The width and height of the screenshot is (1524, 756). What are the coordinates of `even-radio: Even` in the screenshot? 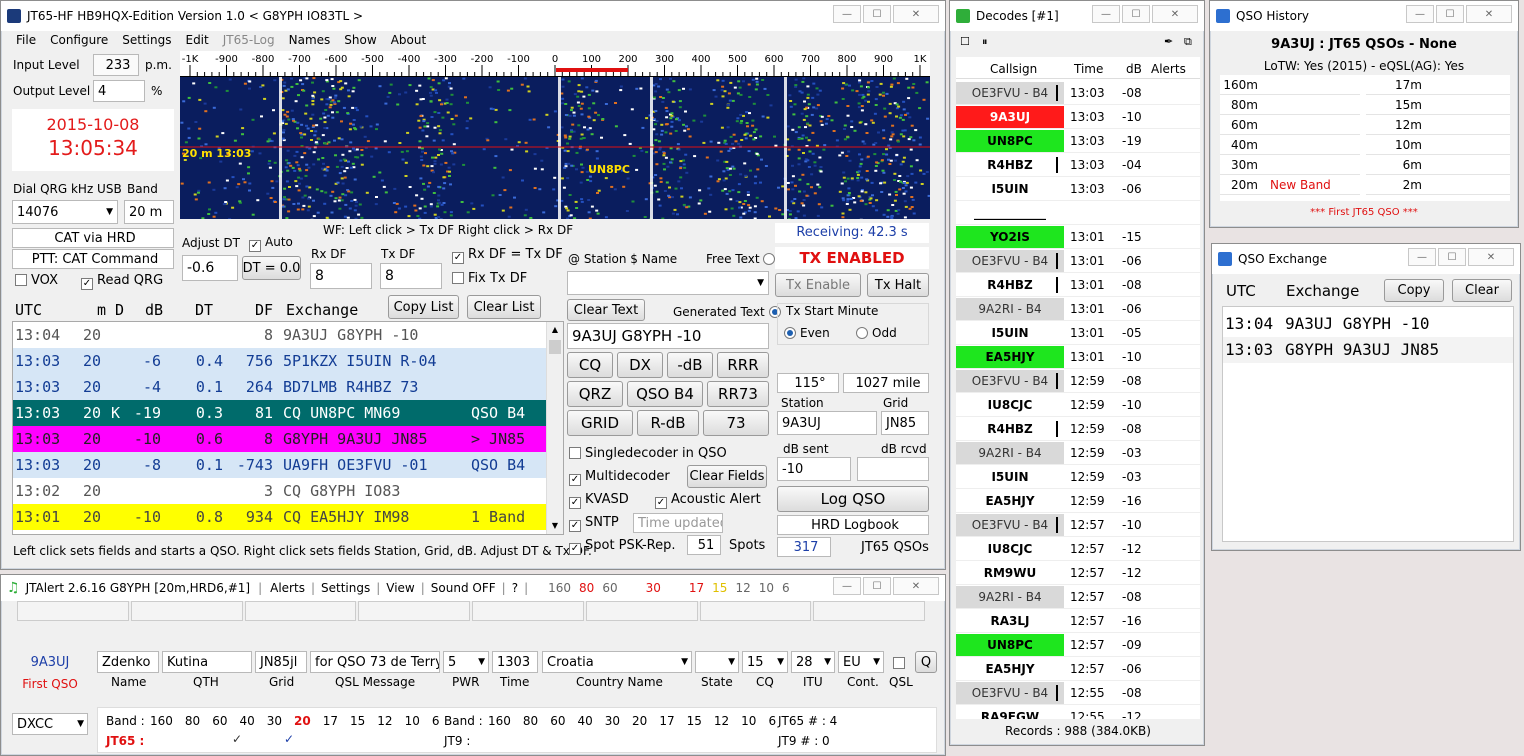 It's located at (807, 333).